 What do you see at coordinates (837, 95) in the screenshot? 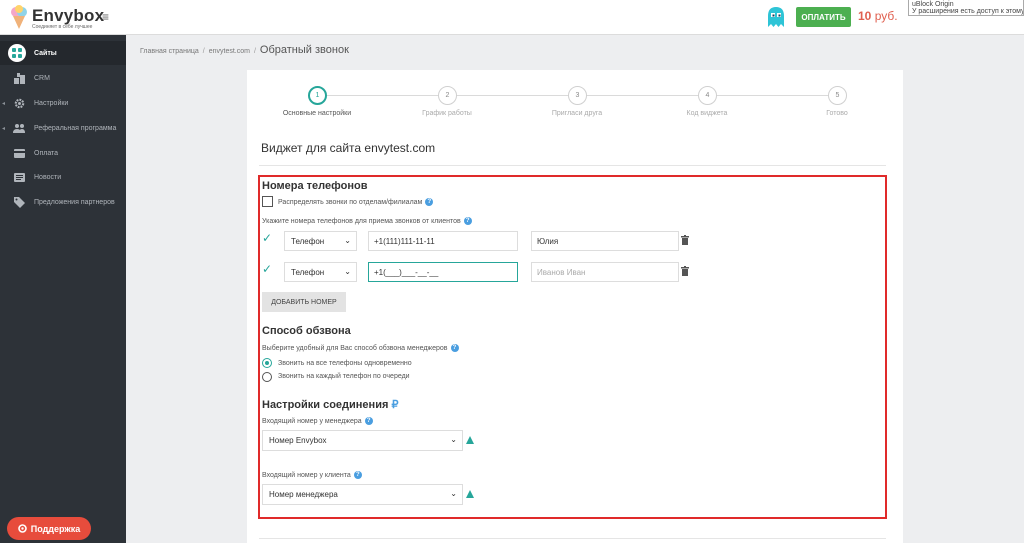
I see `step-5-circle: 5` at bounding box center [837, 95].